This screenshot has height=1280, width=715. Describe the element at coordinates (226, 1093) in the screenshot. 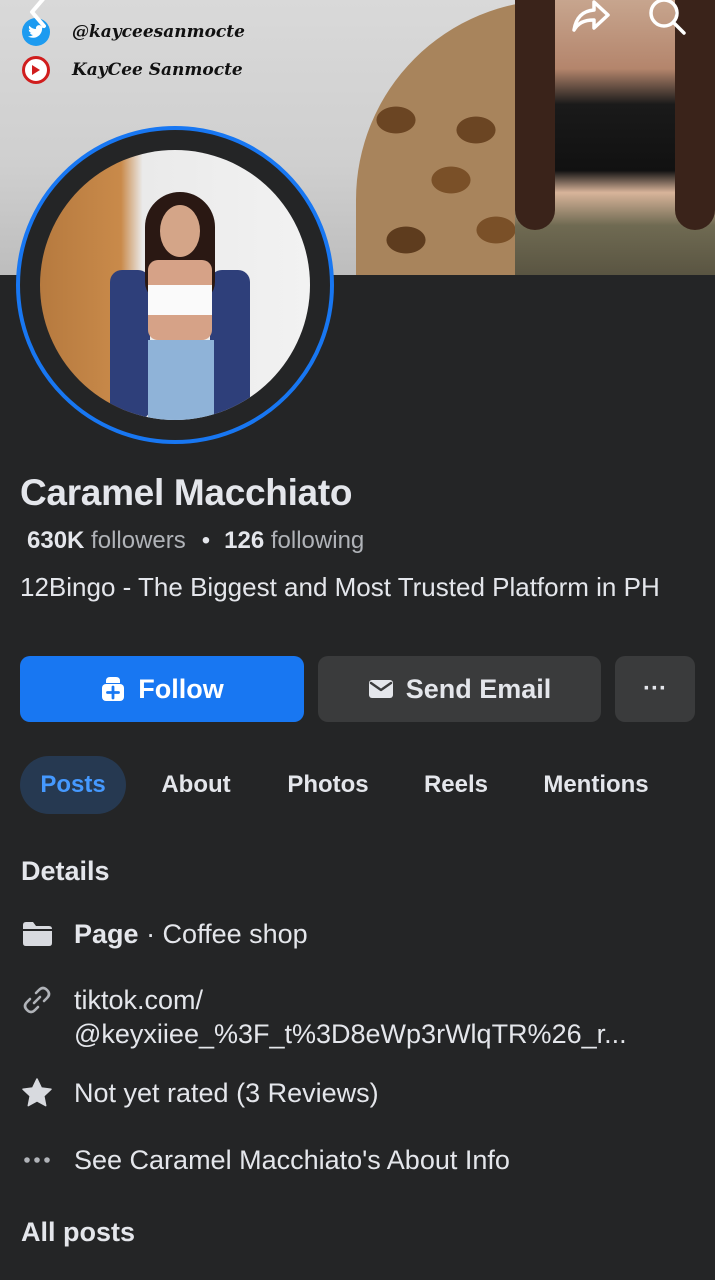

I see `rating-link: Not yet rated (3 Reviews)` at that location.